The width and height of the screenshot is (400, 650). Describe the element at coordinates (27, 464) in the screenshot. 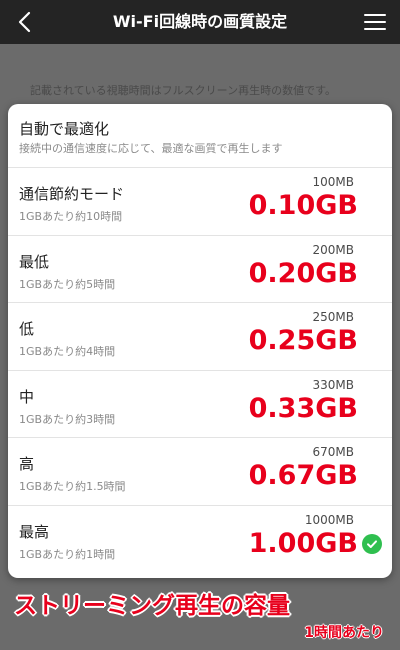

I see `option-title: 高` at that location.